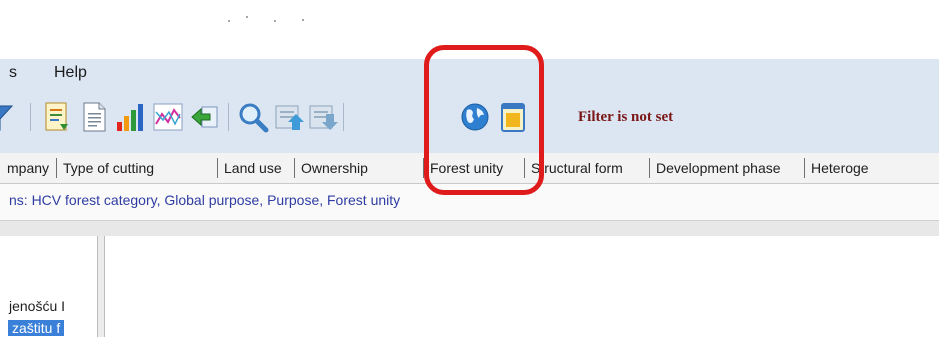  What do you see at coordinates (626, 117) in the screenshot?
I see `filter-status-text: Filter is not set` at bounding box center [626, 117].